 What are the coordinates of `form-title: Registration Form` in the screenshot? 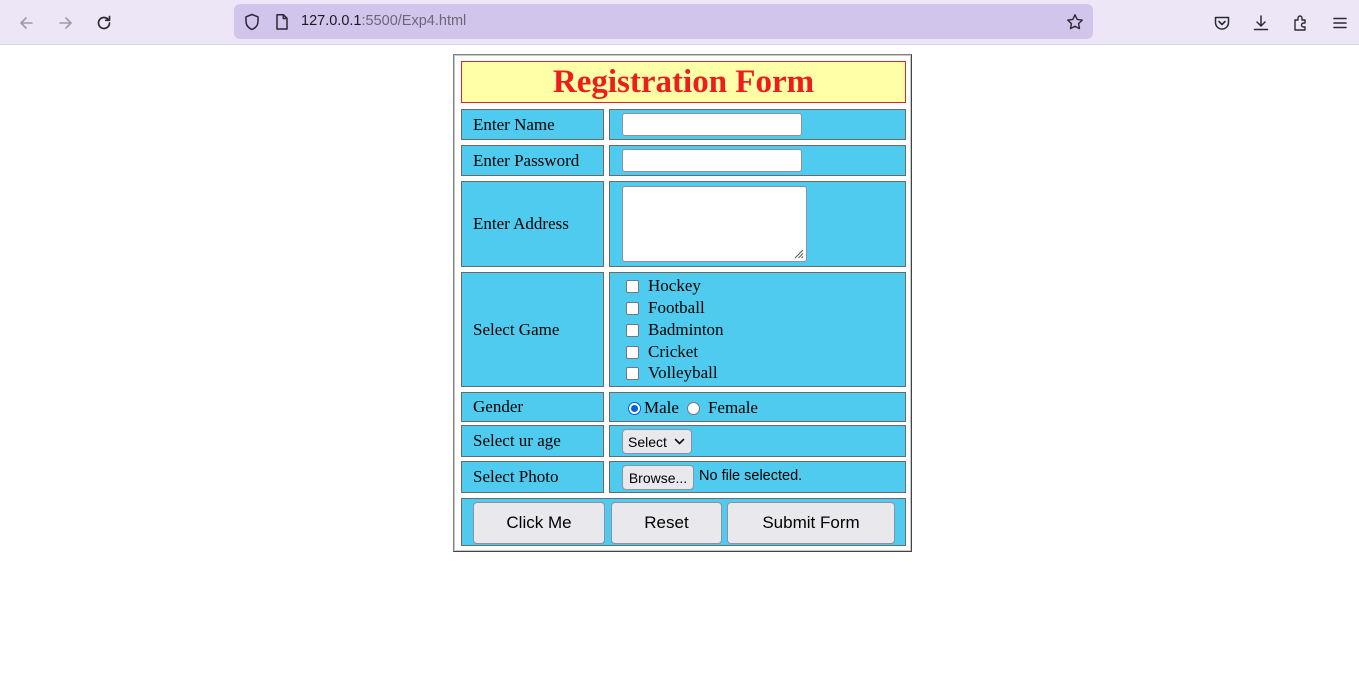 It's located at (683, 82).